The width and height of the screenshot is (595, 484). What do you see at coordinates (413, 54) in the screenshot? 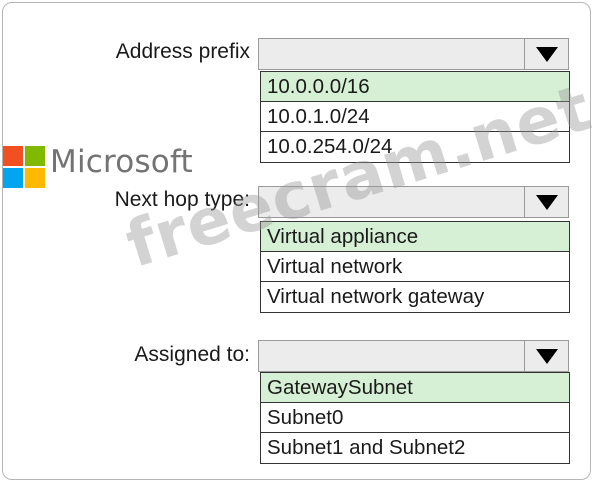
I see `address-prefix-dropdown` at bounding box center [413, 54].